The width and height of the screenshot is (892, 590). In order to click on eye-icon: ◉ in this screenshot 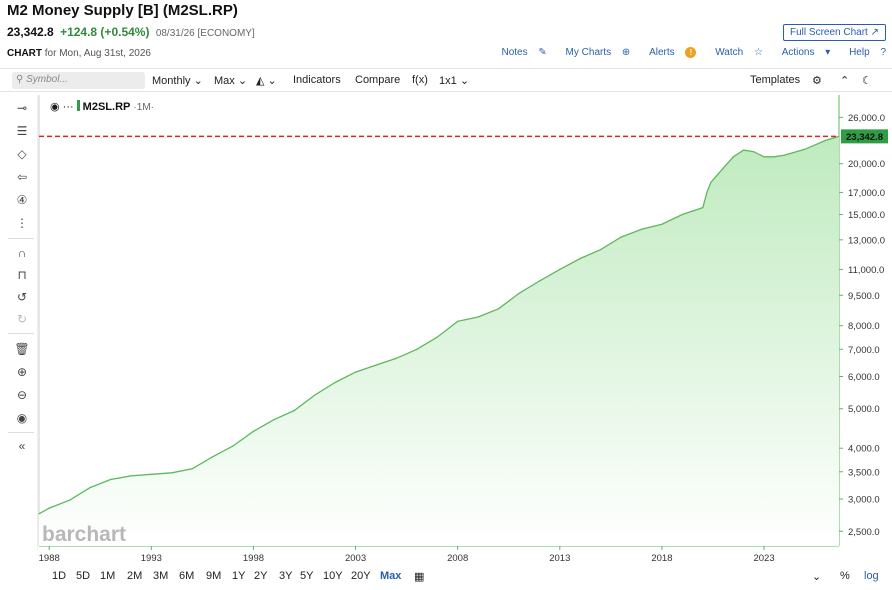, I will do `click(55, 107)`.